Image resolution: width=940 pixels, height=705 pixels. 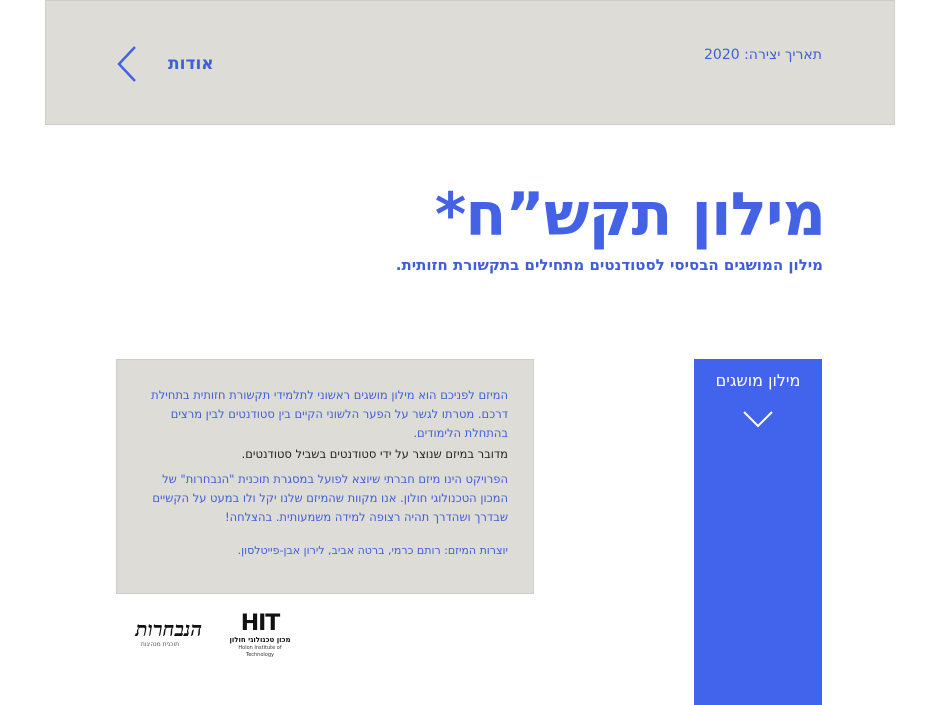 I want to click on hanhavrut-logo-word: הנבחרות, so click(x=168, y=629).